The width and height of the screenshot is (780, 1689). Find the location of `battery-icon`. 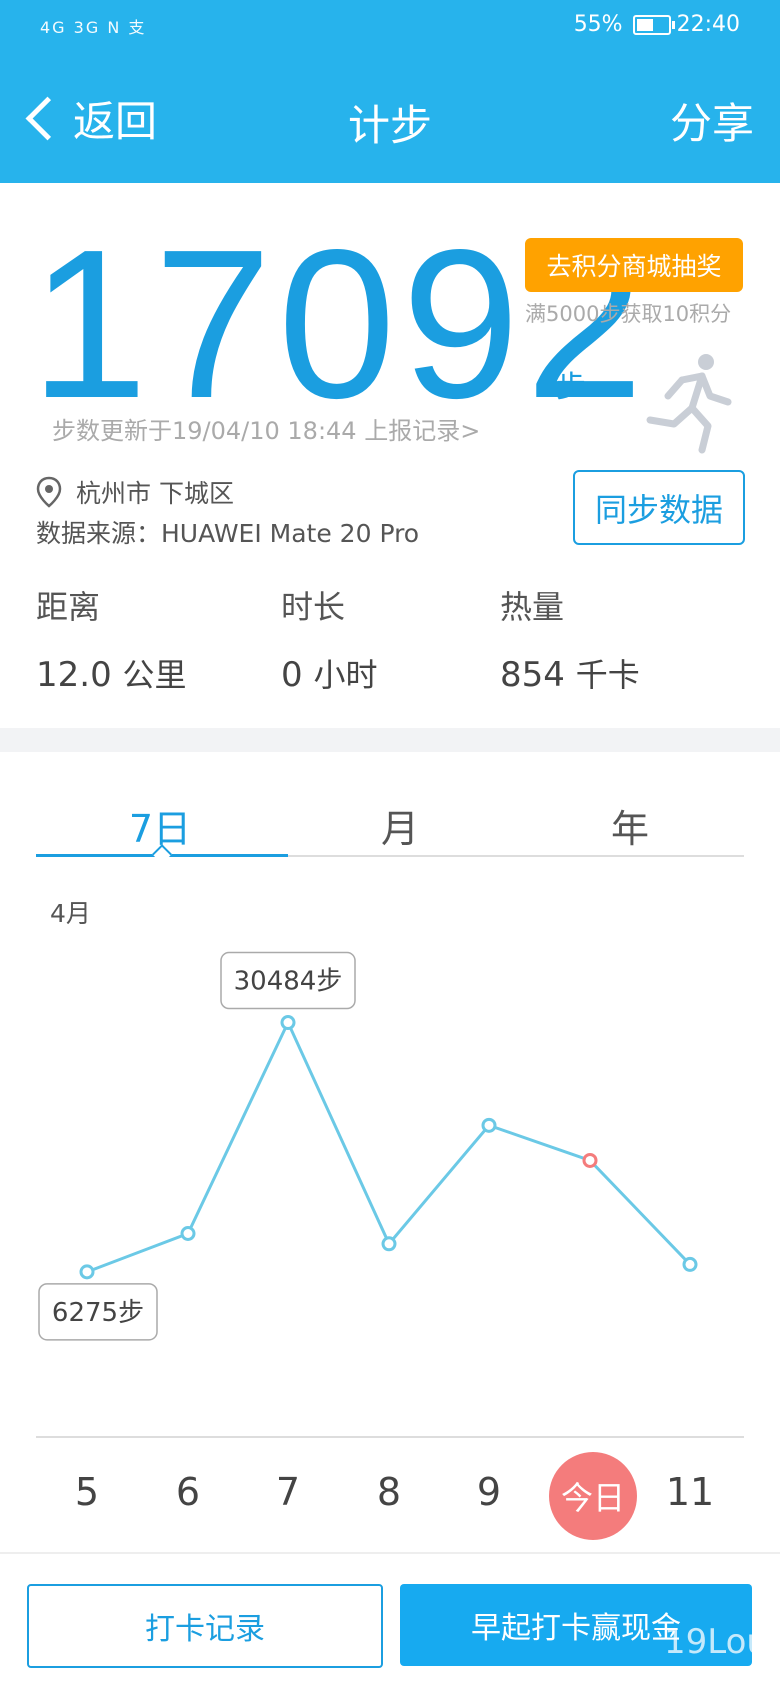

battery-icon is located at coordinates (653, 25).